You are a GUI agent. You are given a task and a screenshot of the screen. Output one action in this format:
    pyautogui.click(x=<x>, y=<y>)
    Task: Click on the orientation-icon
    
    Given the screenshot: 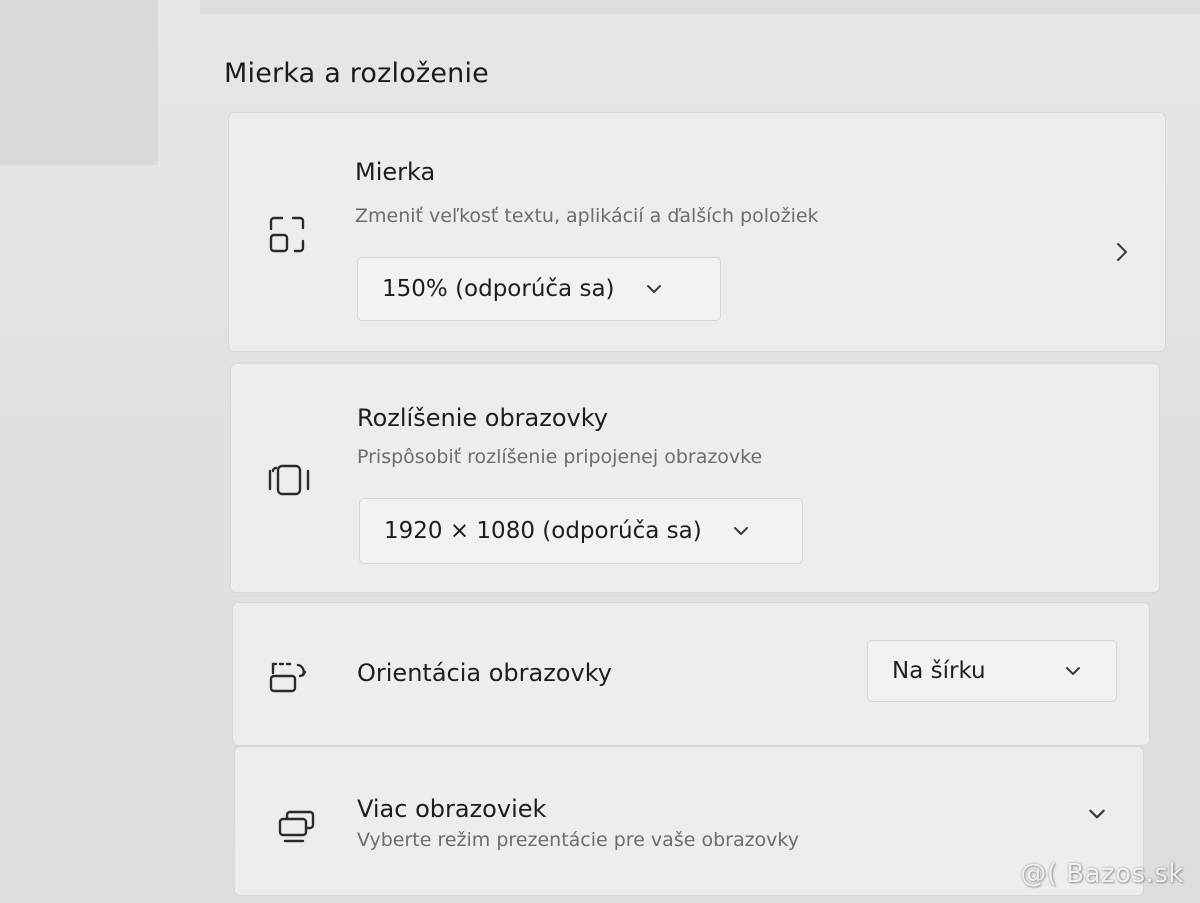 What is the action you would take?
    pyautogui.click(x=289, y=677)
    